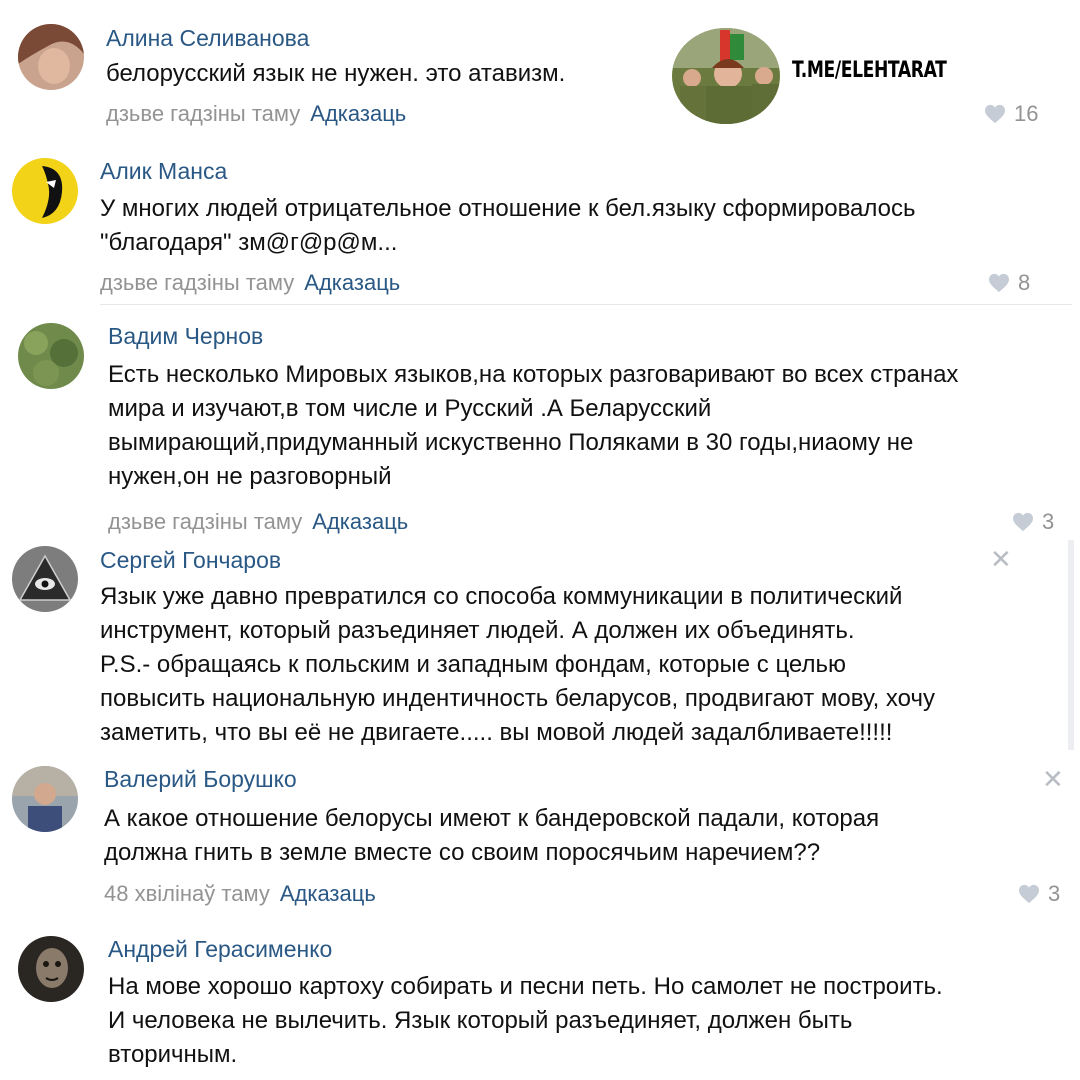  What do you see at coordinates (586, 304) in the screenshot?
I see `divider` at bounding box center [586, 304].